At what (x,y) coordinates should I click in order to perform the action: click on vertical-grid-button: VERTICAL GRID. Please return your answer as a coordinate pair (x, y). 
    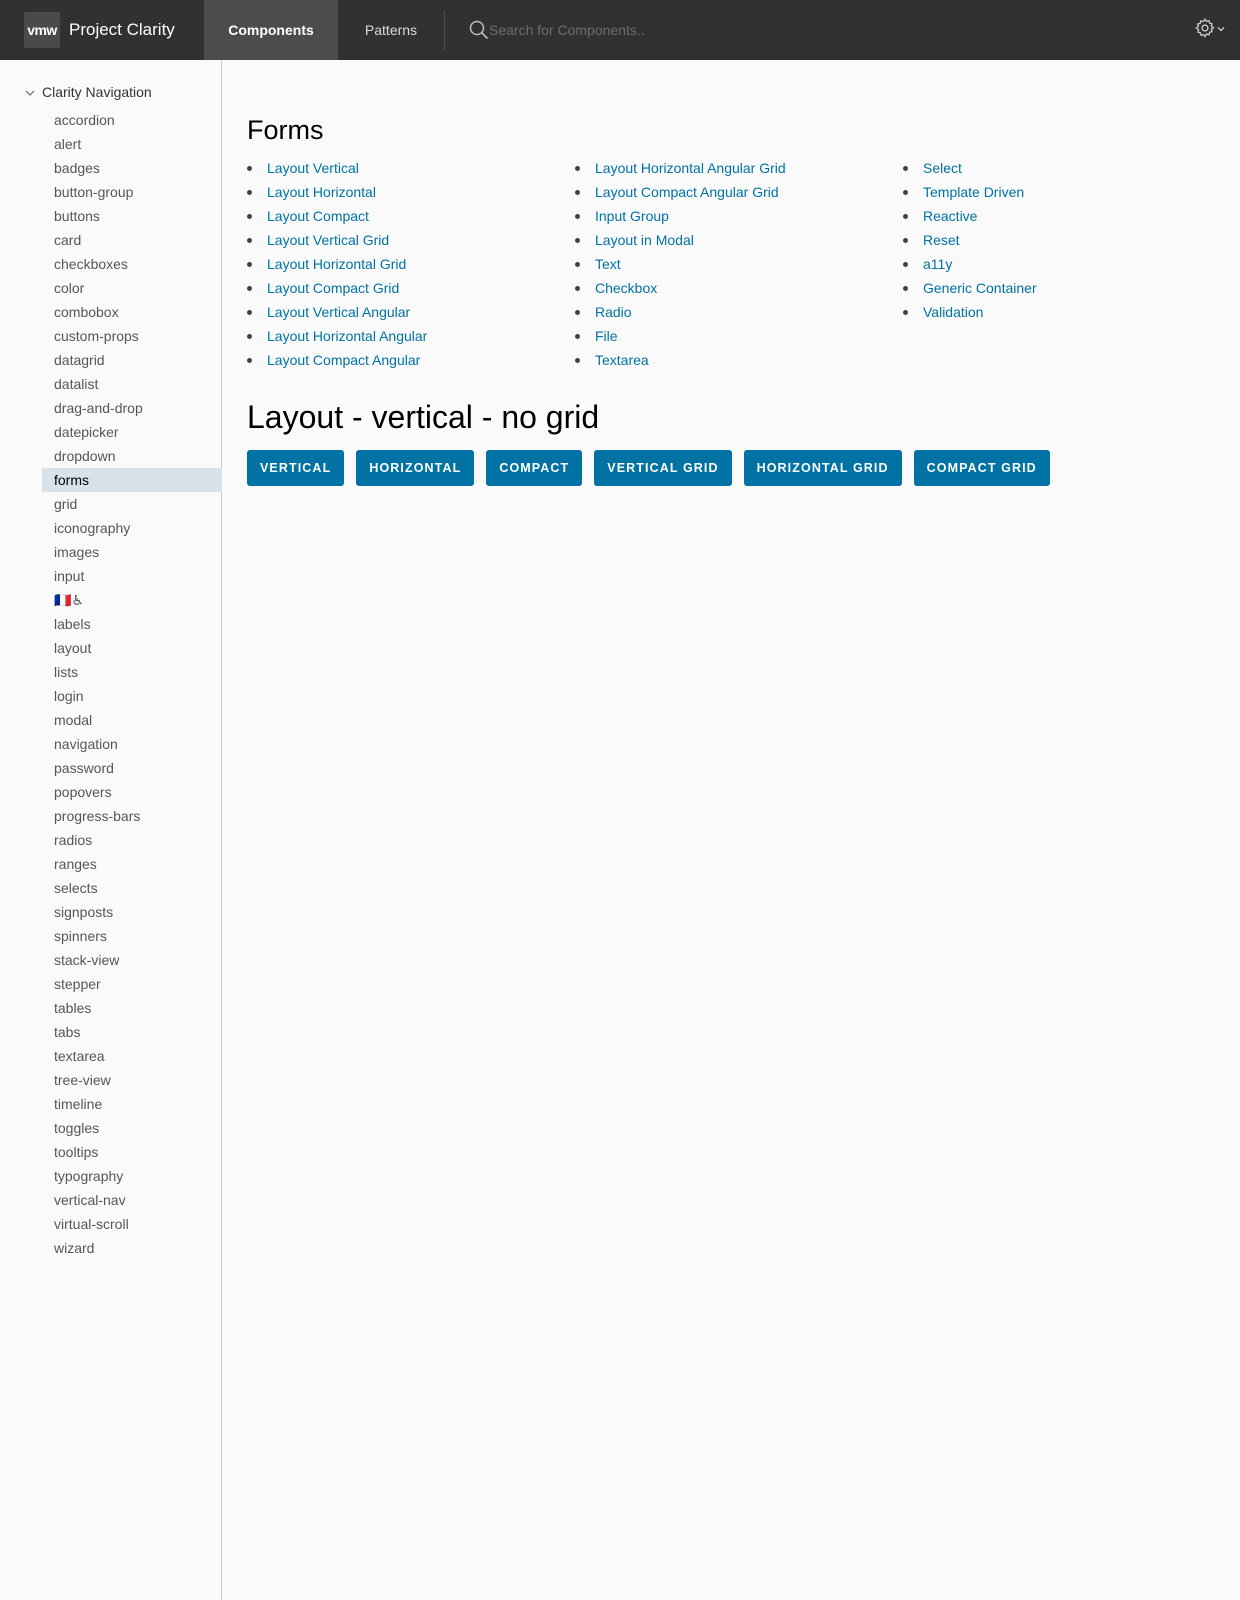
    Looking at the image, I should click on (663, 468).